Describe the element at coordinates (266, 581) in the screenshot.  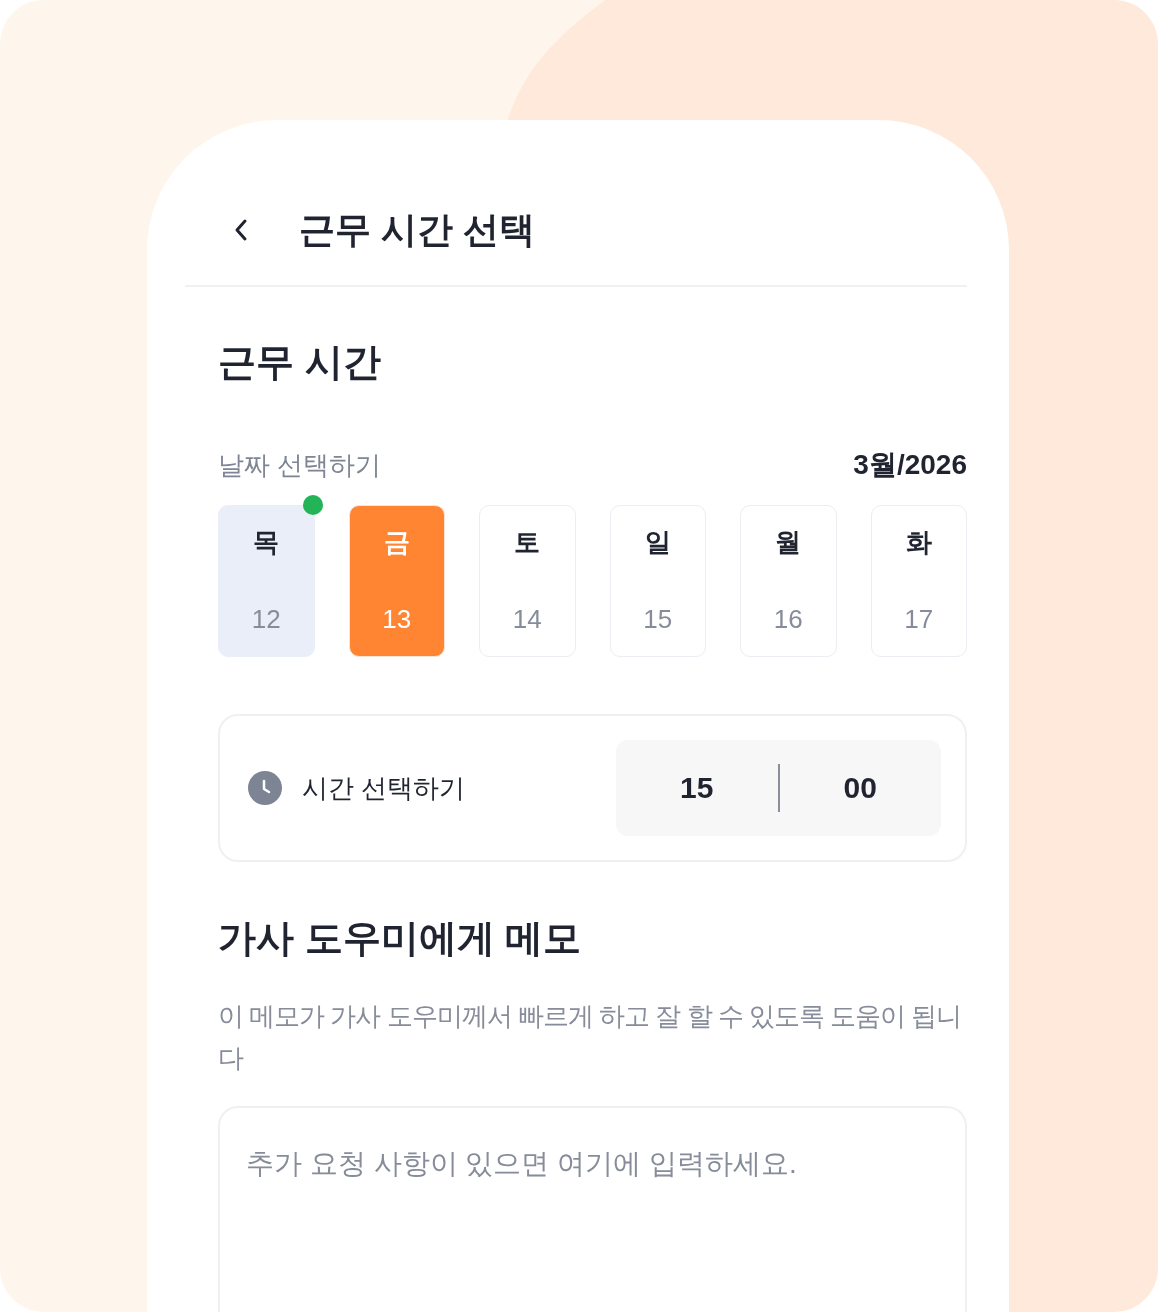
I see `date-card: 목 12` at that location.